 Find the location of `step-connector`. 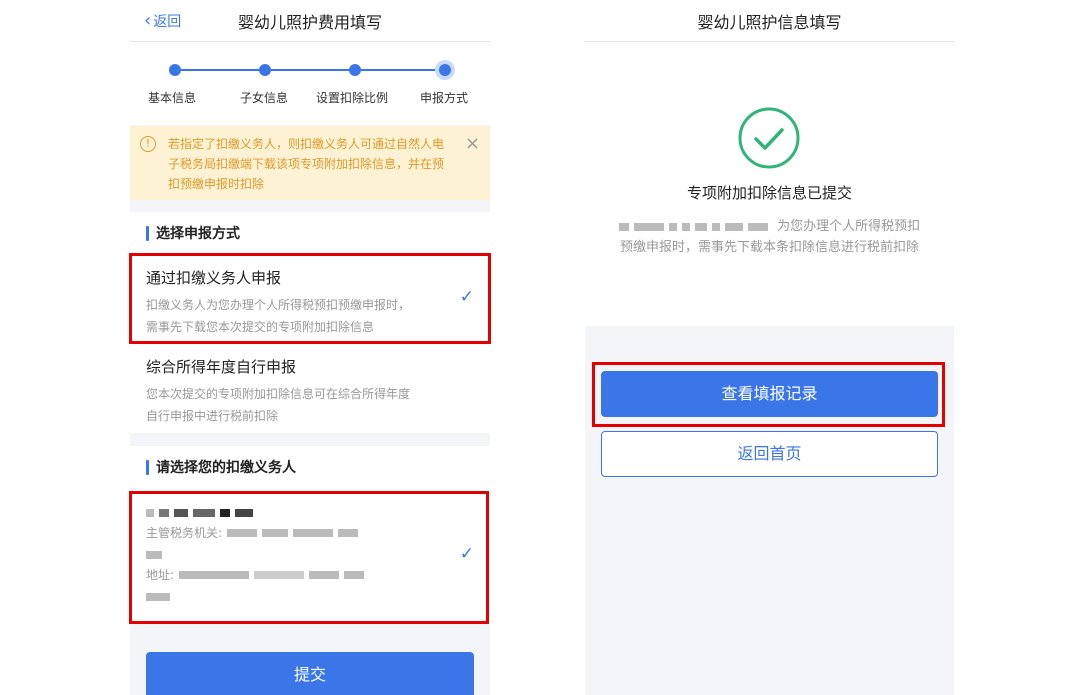

step-connector is located at coordinates (310, 70).